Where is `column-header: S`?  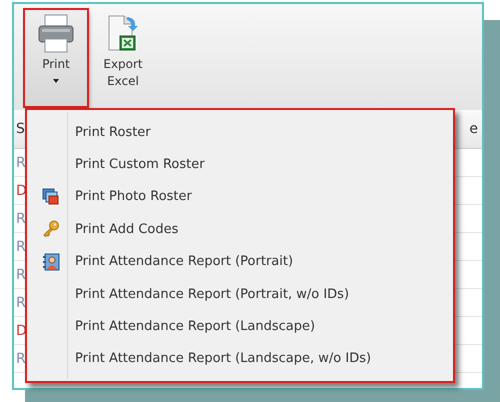 column-header: S is located at coordinates (20, 129).